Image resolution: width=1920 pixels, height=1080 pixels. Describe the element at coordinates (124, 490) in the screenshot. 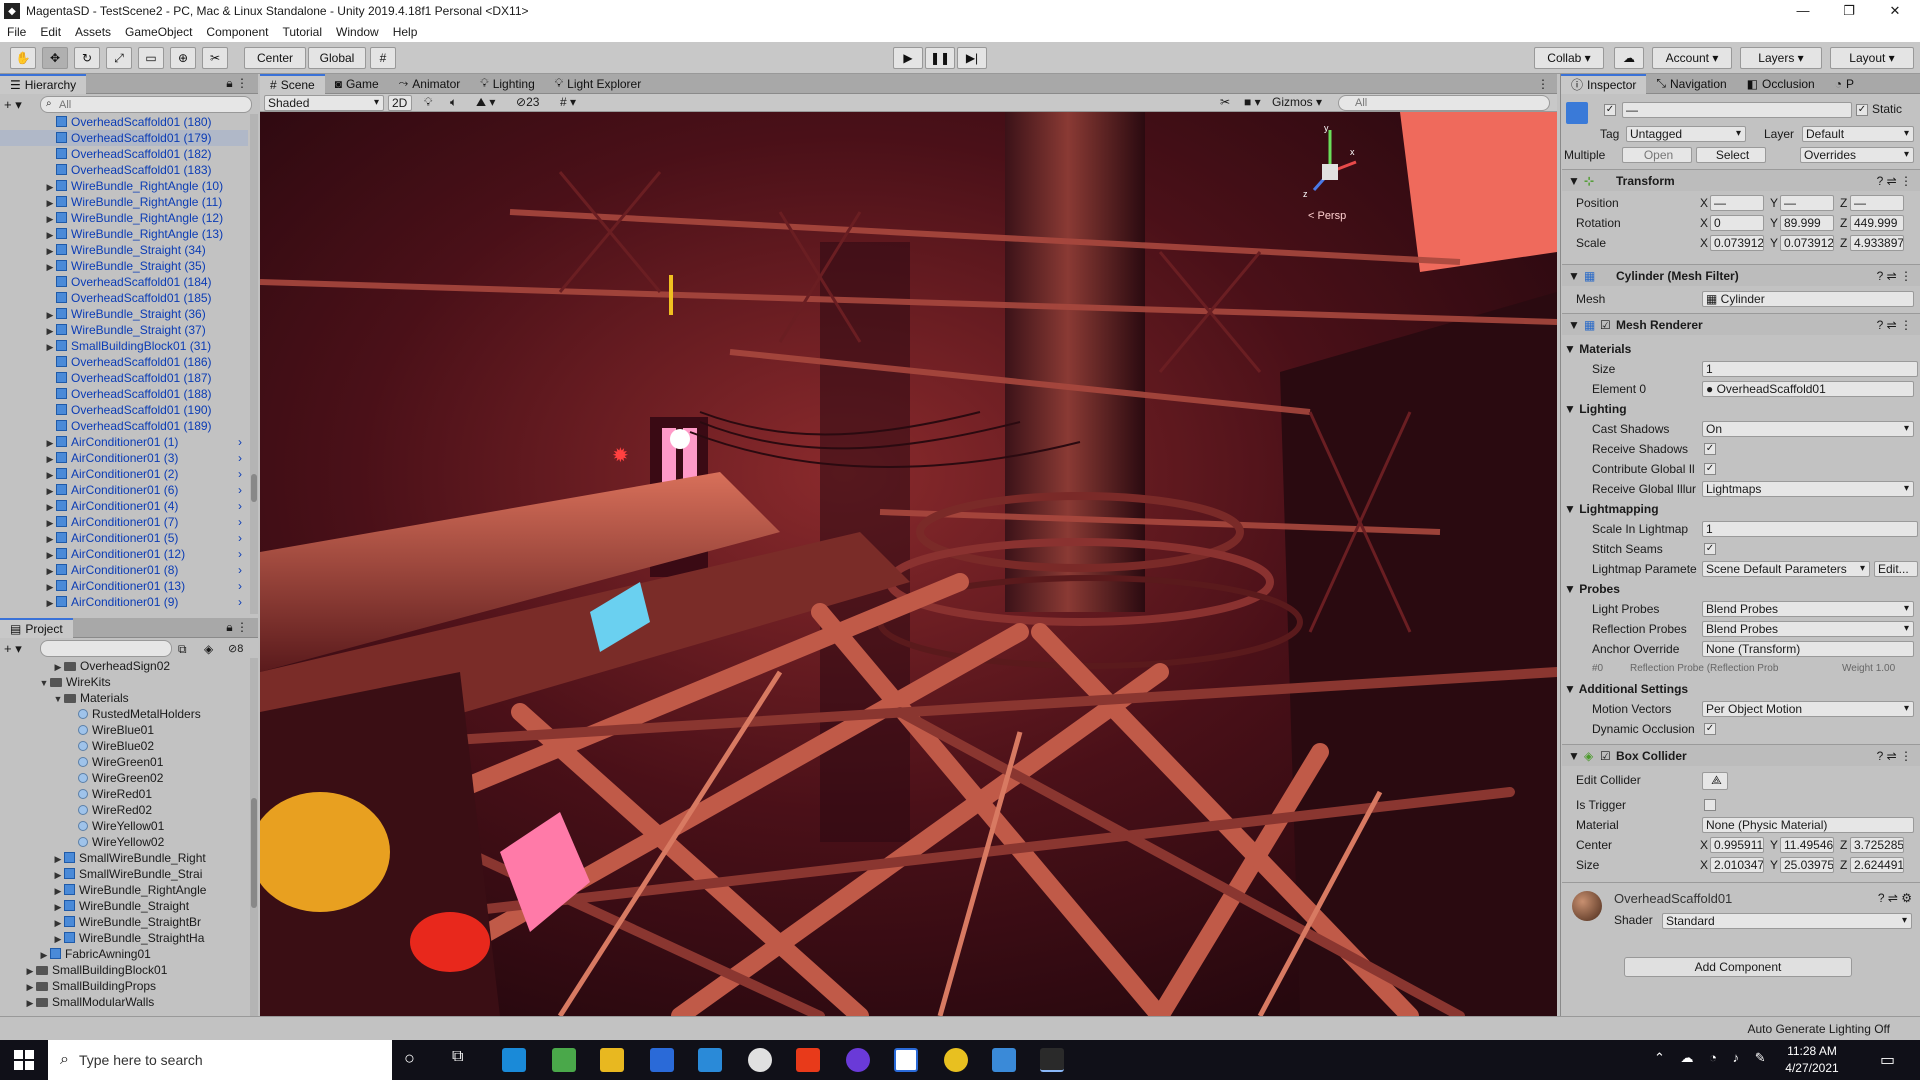

I see `hierarchy-item: ▶ AirConditioner01 (6) ›` at that location.